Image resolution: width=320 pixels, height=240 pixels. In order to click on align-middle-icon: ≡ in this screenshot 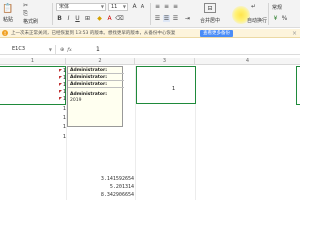, I will do `click(166, 6)`.